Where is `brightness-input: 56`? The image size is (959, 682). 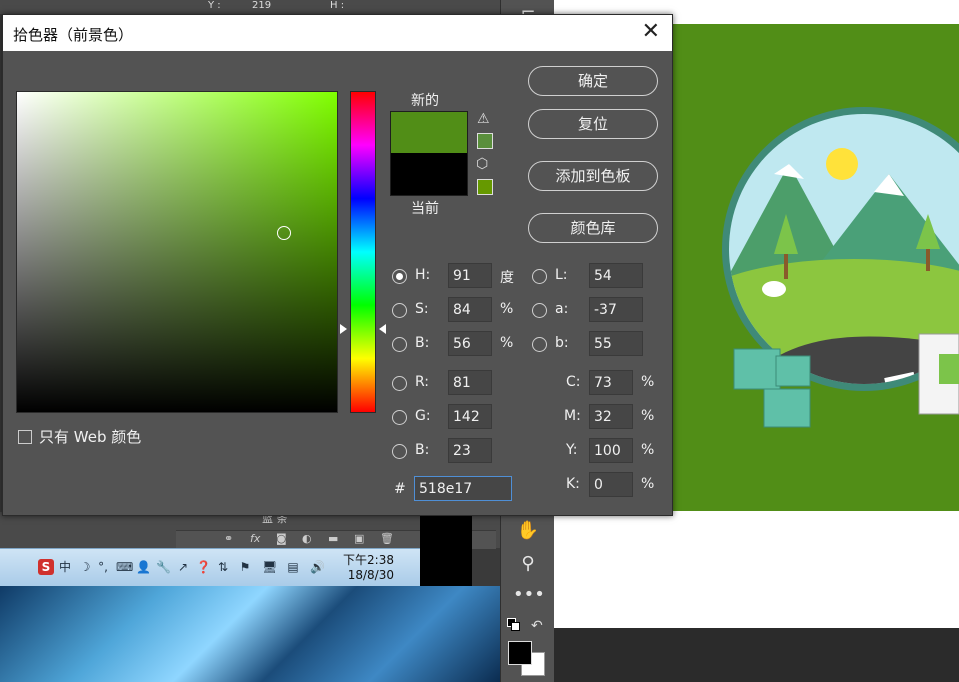
brightness-input: 56 is located at coordinates (470, 343).